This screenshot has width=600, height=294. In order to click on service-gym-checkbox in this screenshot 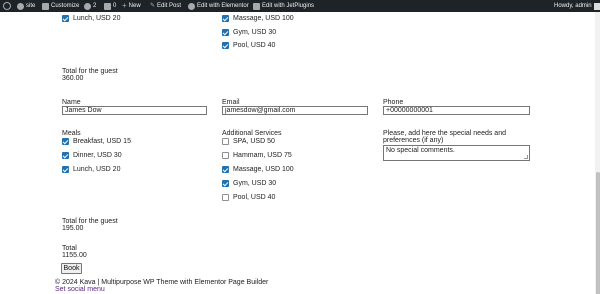, I will do `click(225, 183)`.